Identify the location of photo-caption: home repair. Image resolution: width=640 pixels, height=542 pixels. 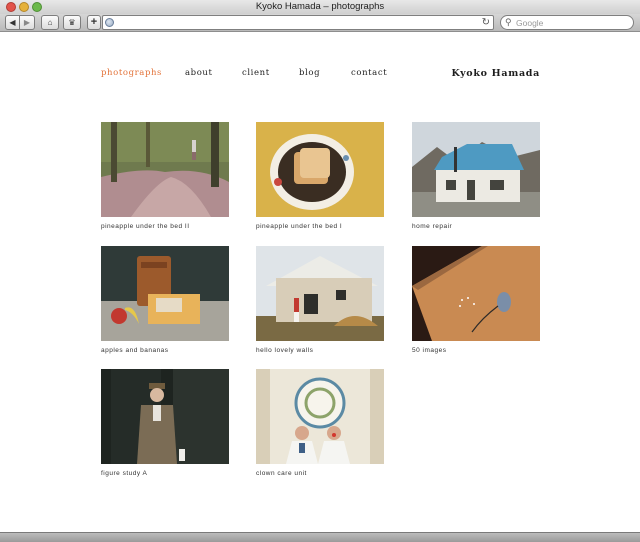
(476, 226).